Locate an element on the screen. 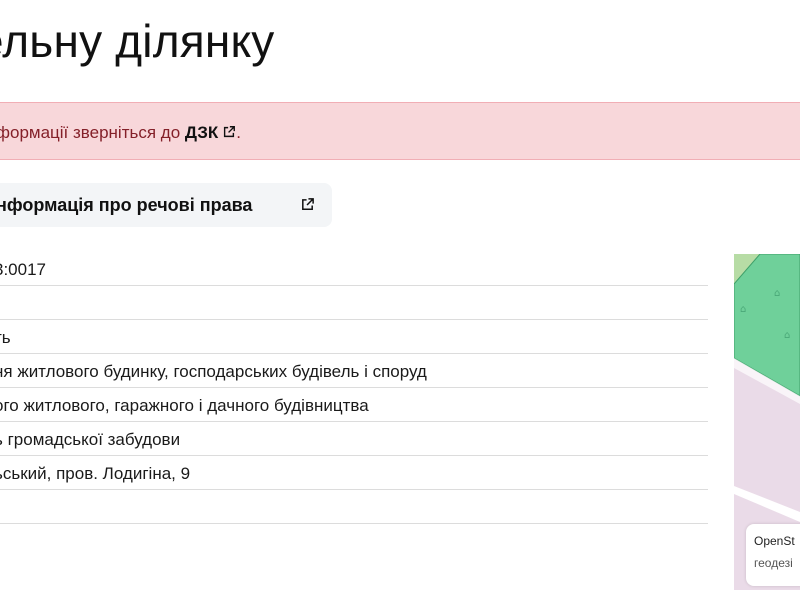 The width and height of the screenshot is (800, 600). zone-value: ь громадської забудови is located at coordinates (90, 439).